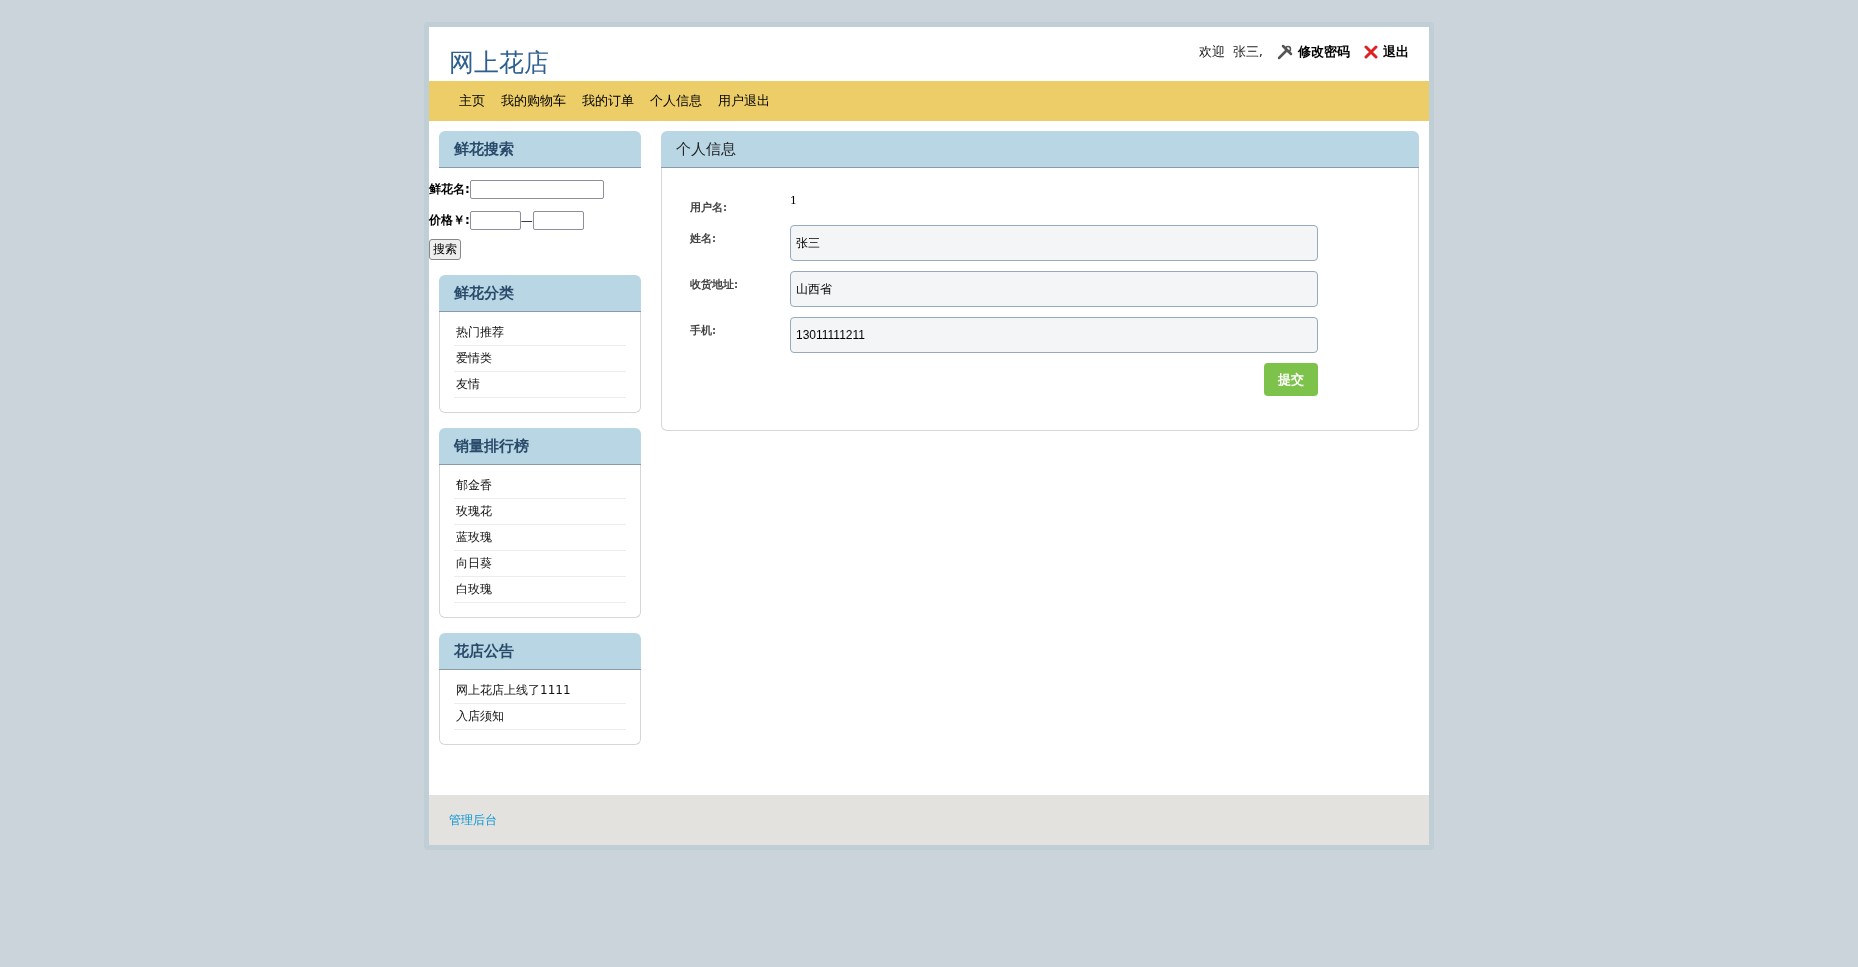 This screenshot has height=967, width=1858. What do you see at coordinates (540, 293) in the screenshot?
I see `box-header: 鲜花分类` at bounding box center [540, 293].